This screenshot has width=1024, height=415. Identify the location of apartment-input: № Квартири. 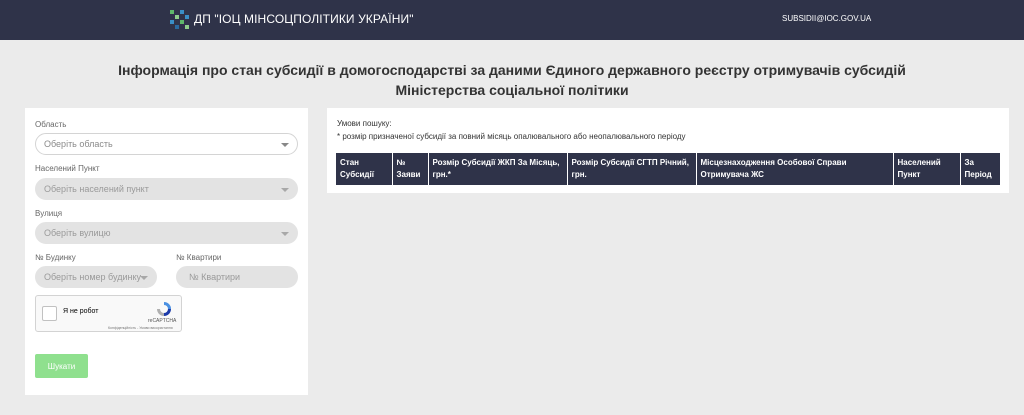
(237, 277).